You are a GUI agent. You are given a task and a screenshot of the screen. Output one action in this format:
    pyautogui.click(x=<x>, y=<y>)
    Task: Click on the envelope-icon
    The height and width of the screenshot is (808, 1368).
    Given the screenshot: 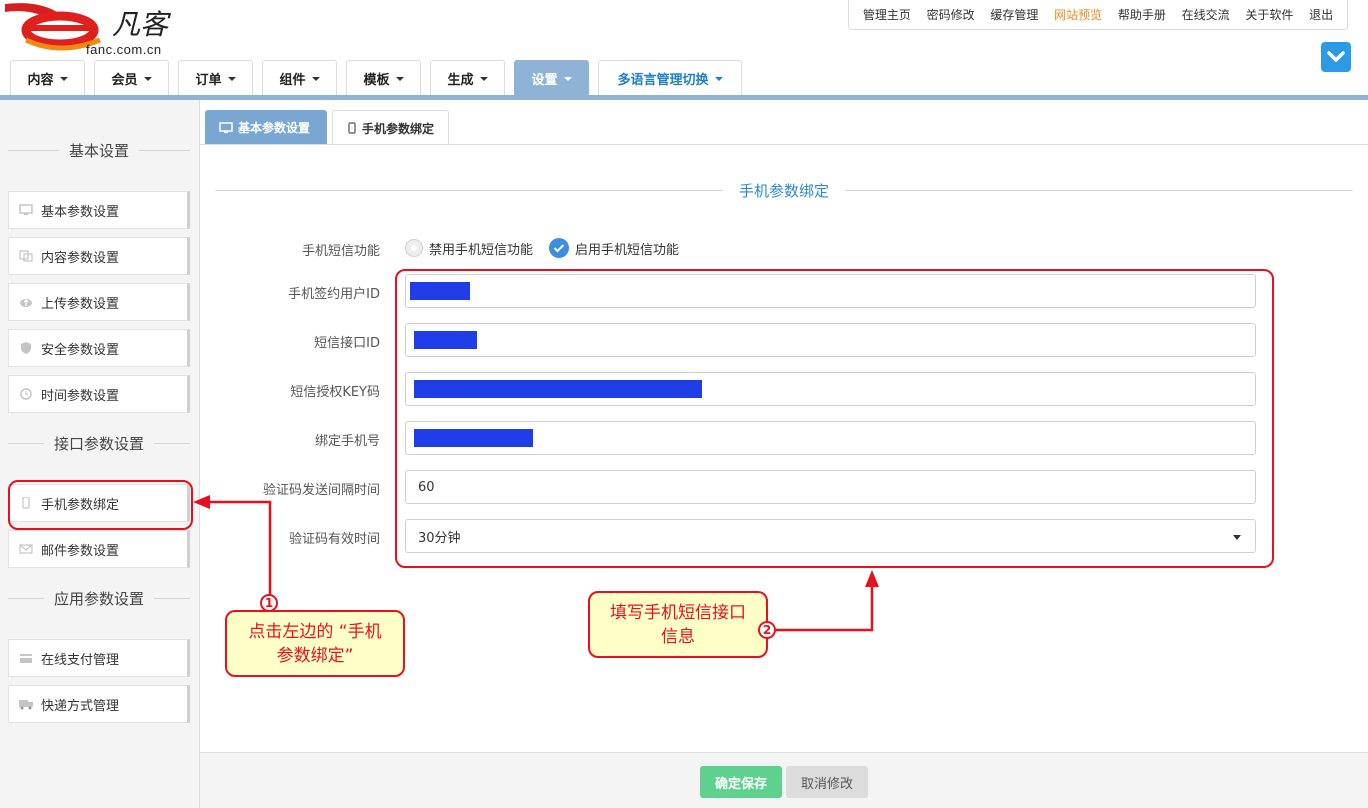 What is the action you would take?
    pyautogui.click(x=26, y=549)
    